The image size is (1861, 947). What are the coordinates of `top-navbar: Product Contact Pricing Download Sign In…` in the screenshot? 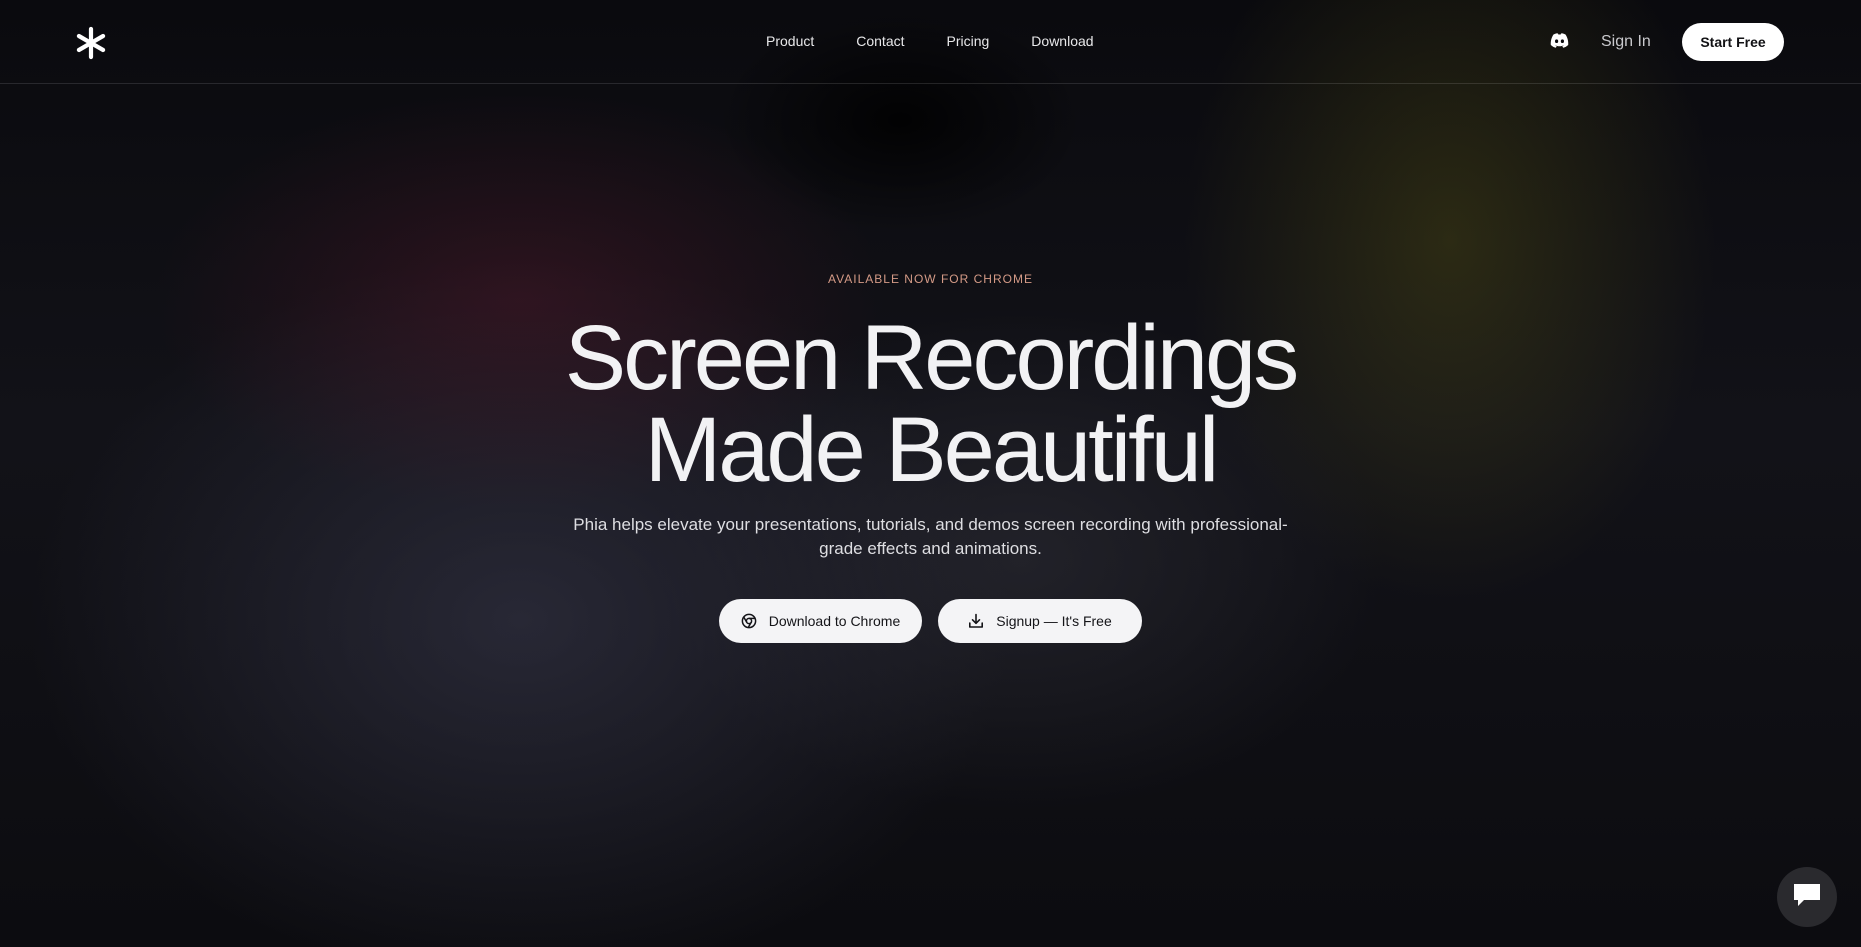 It's located at (930, 42).